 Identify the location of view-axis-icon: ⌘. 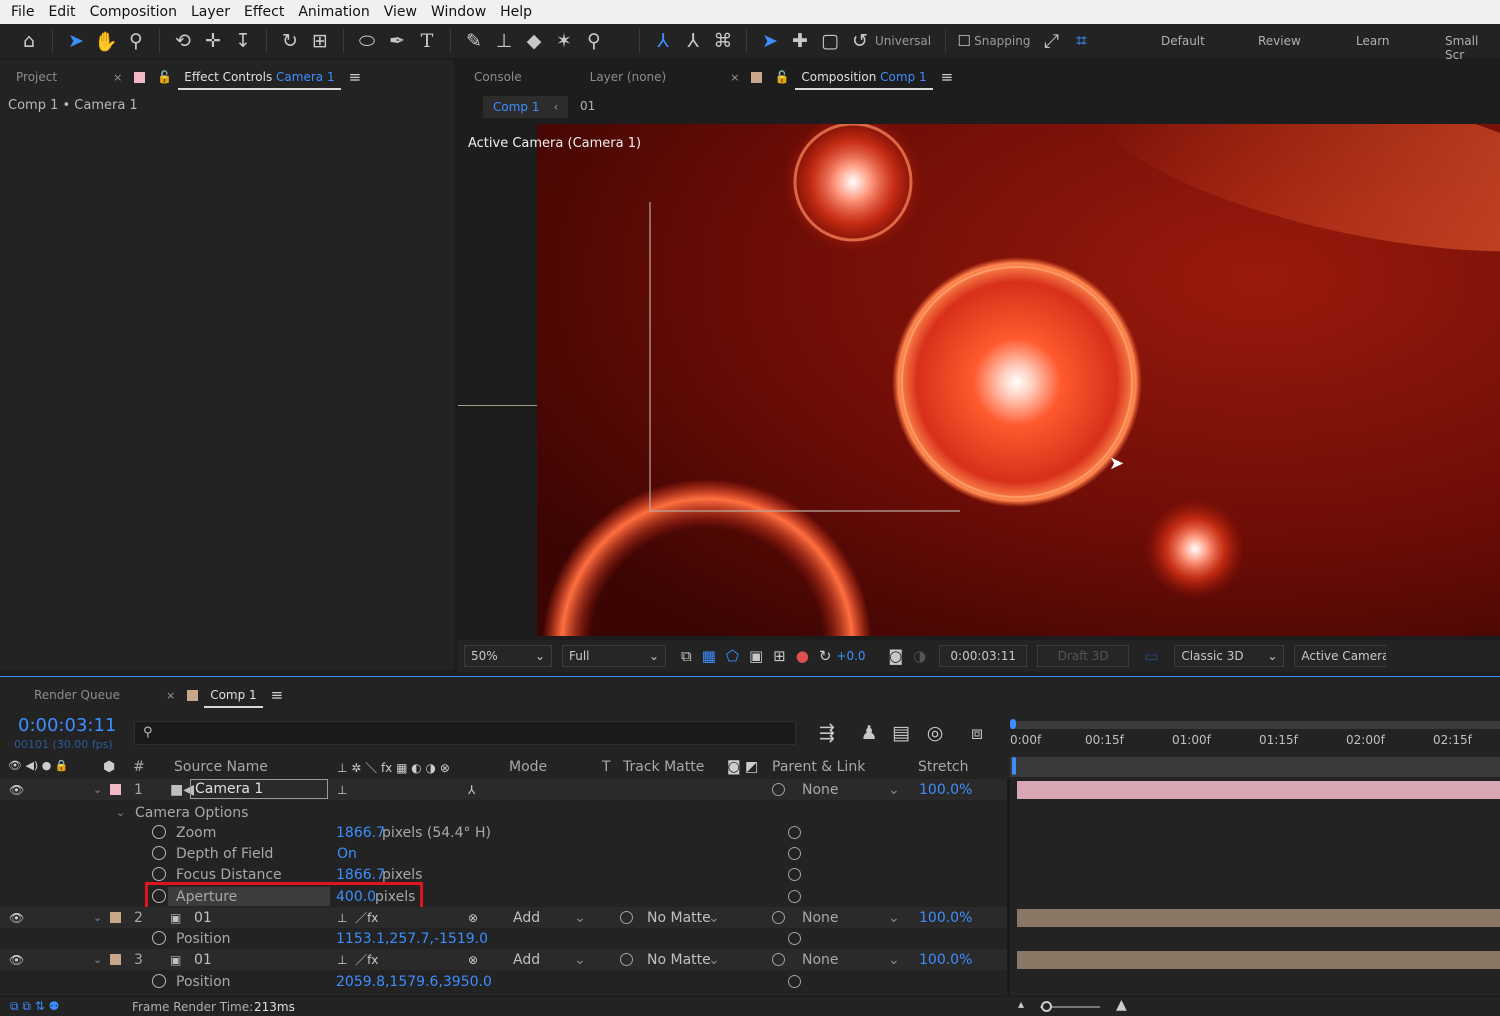
(723, 41).